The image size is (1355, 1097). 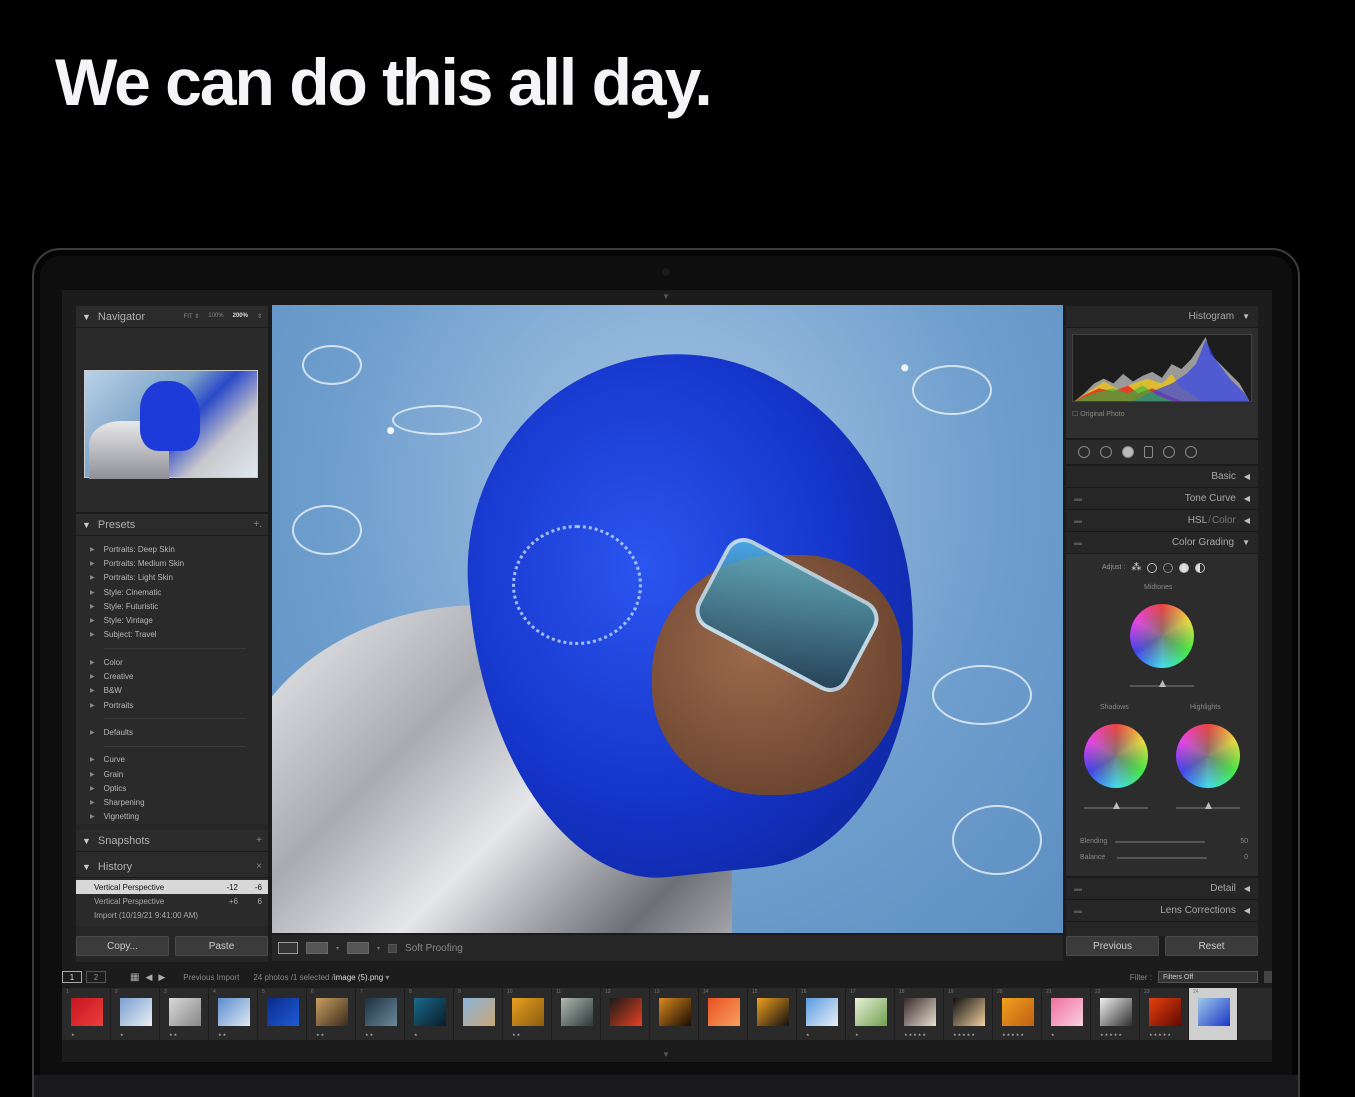 What do you see at coordinates (1208, 756) in the screenshot?
I see `highlights-color-wheel` at bounding box center [1208, 756].